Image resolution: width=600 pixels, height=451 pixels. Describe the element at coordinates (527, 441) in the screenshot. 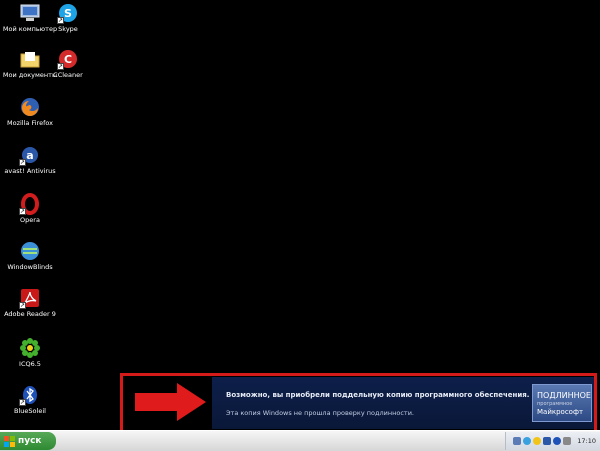

I see `skype-tray-icon` at that location.